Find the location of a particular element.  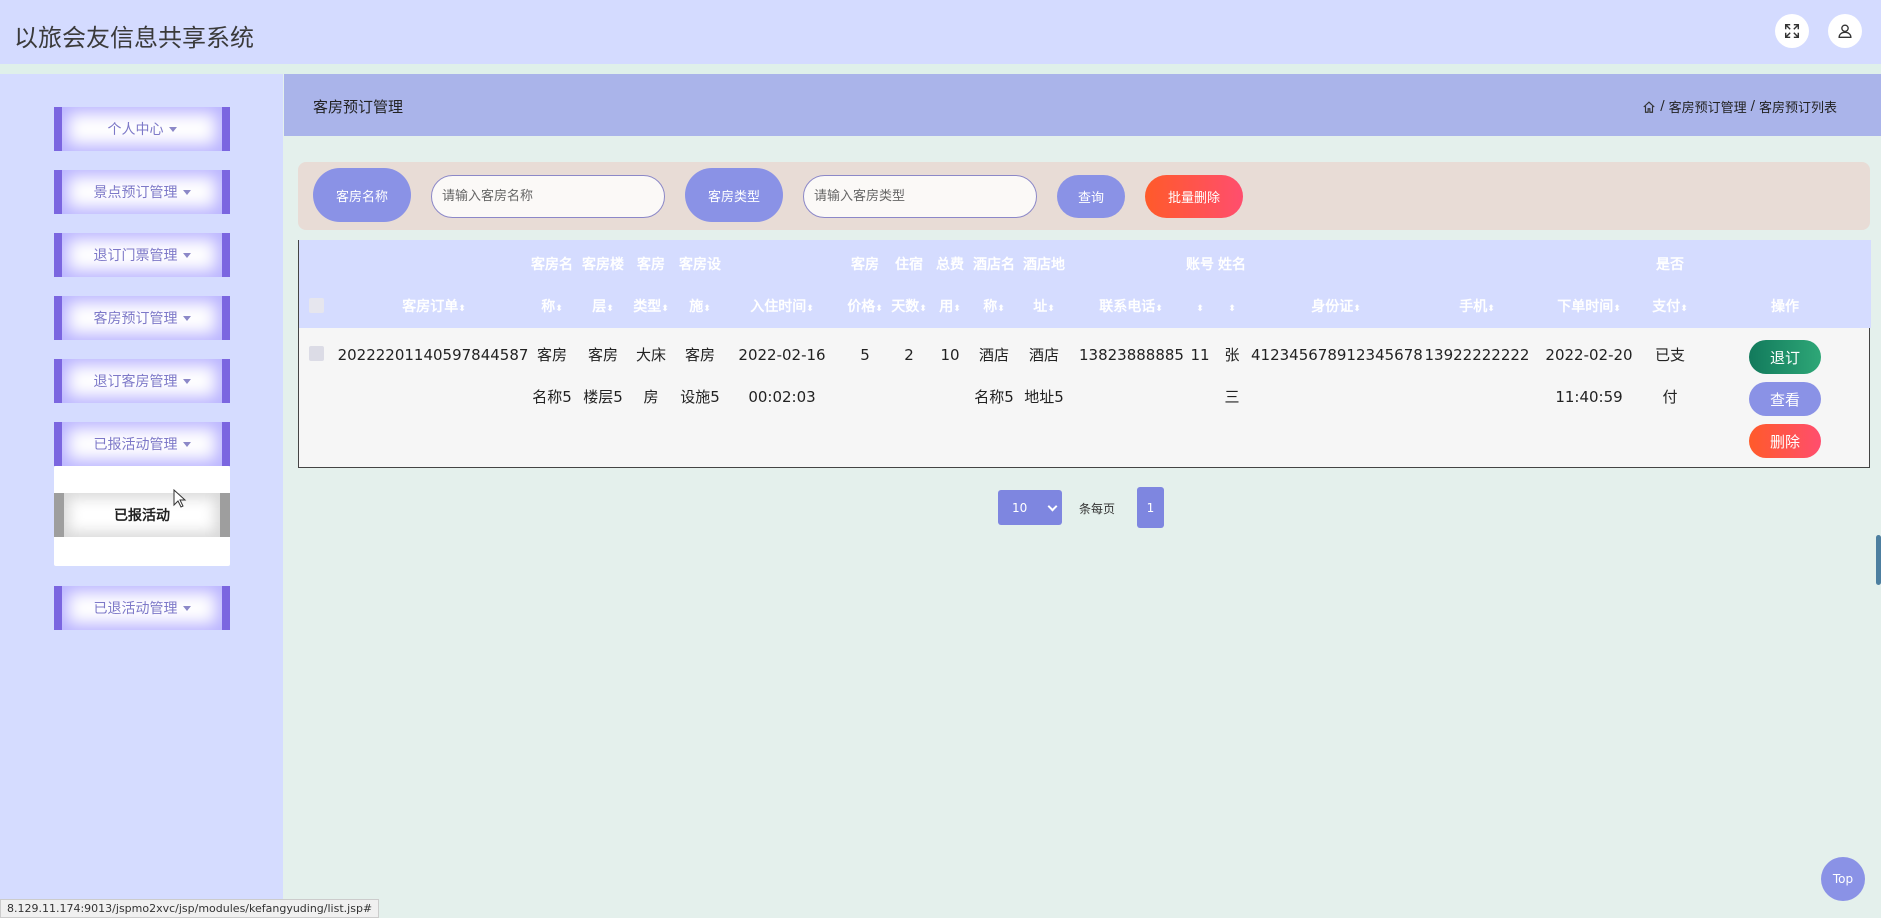

col-order-no: 客房订单⬍ is located at coordinates (434, 308).